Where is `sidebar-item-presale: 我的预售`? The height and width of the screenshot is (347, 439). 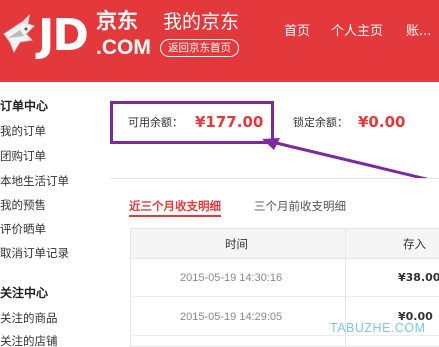 sidebar-item-presale: 我的预售 is located at coordinates (23, 205).